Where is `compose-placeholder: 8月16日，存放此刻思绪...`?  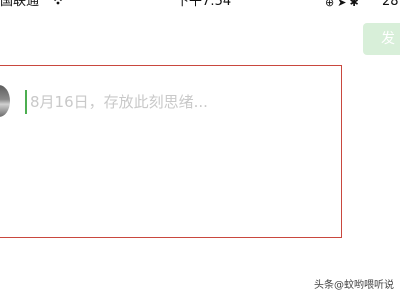
compose-placeholder: 8月16日，存放此刻思绪... is located at coordinates (119, 102).